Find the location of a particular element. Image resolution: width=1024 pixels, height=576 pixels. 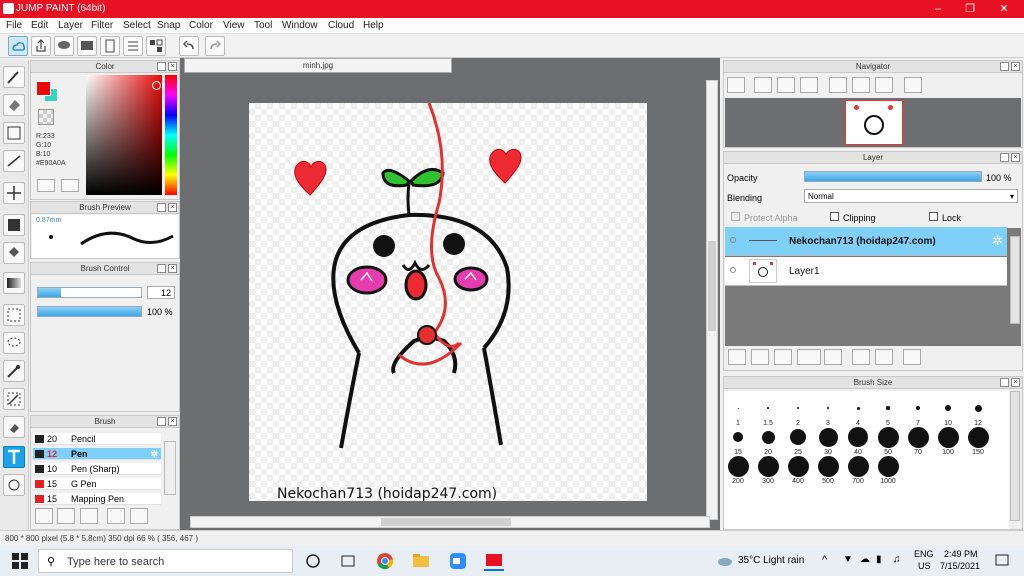

brush-new-button is located at coordinates (66, 516).